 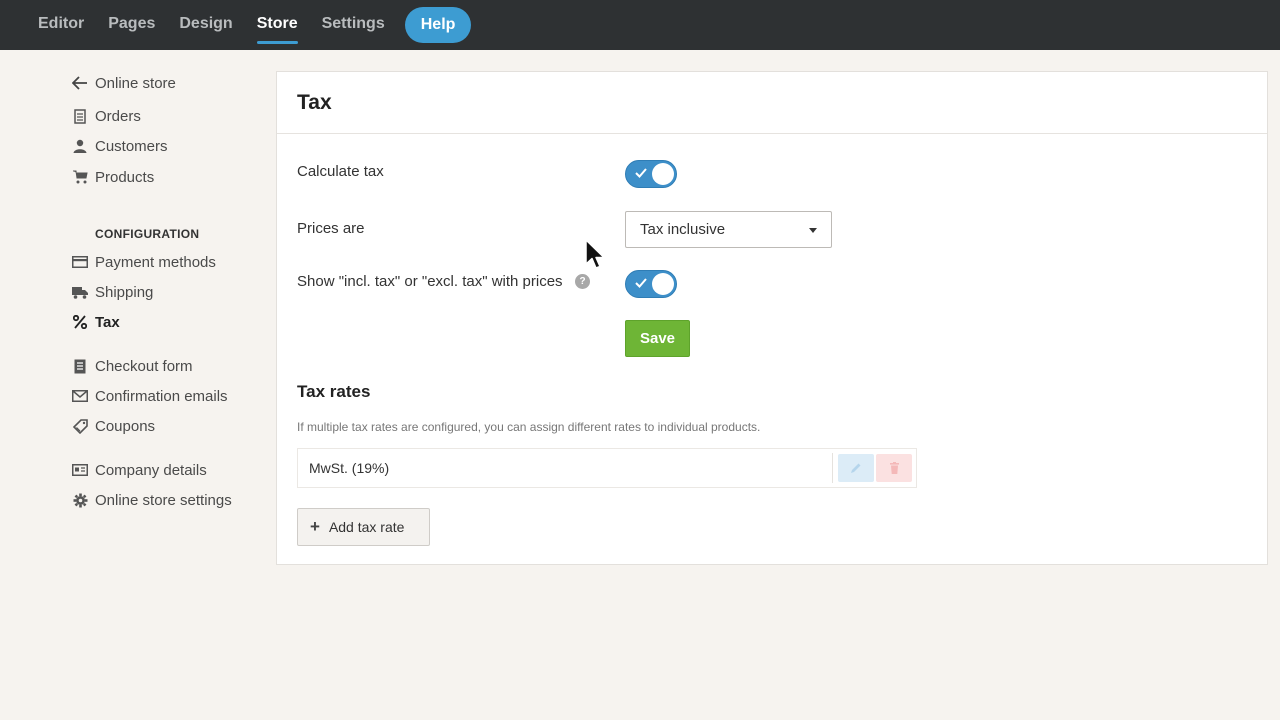 I want to click on form-icon, so click(x=80, y=366).